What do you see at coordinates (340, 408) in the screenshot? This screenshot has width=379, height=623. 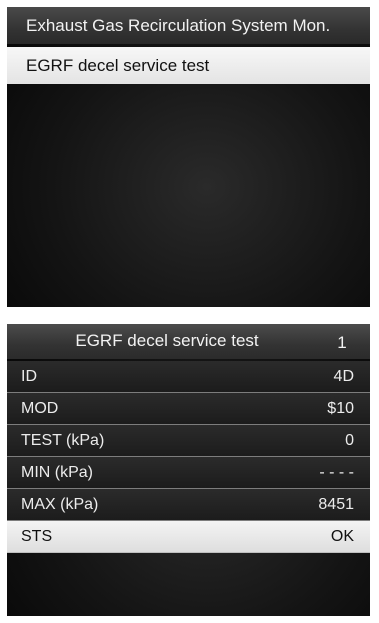 I see `row-value: $10` at bounding box center [340, 408].